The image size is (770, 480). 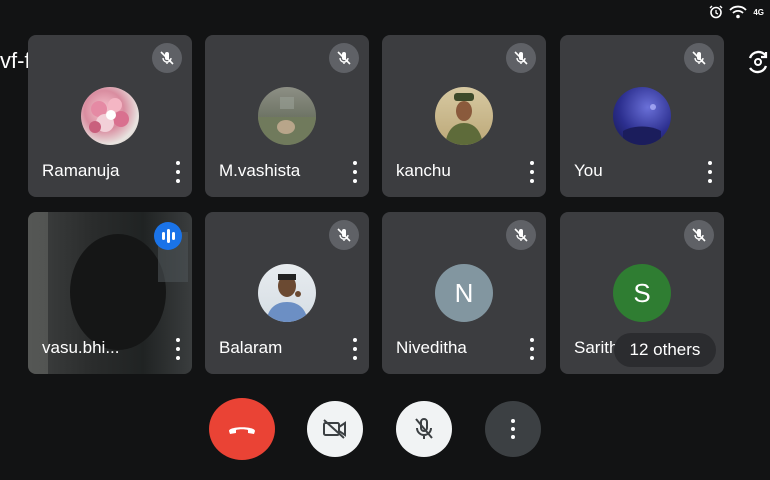 I want to click on participant-tile: You, so click(x=642, y=116).